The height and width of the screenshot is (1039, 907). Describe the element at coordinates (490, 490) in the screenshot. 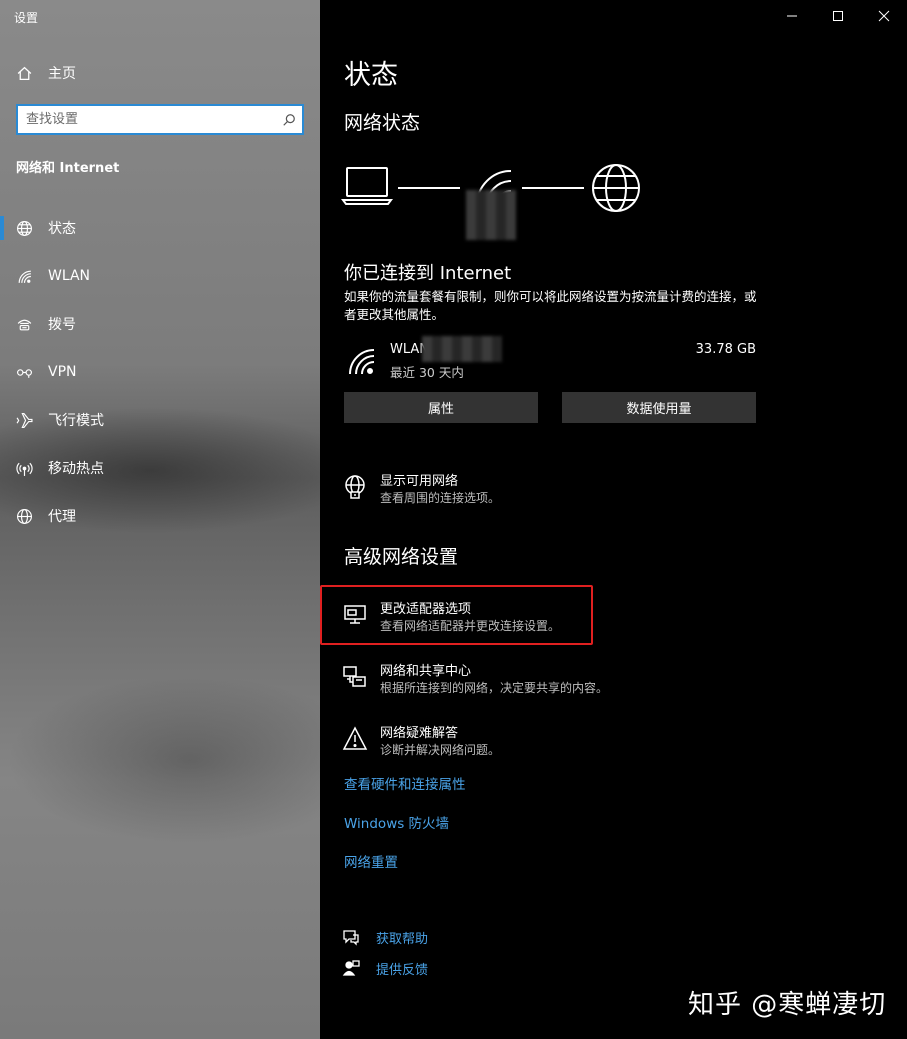

I see `show-networks-link: 显示可用网络 查看周围的连接选项。` at that location.